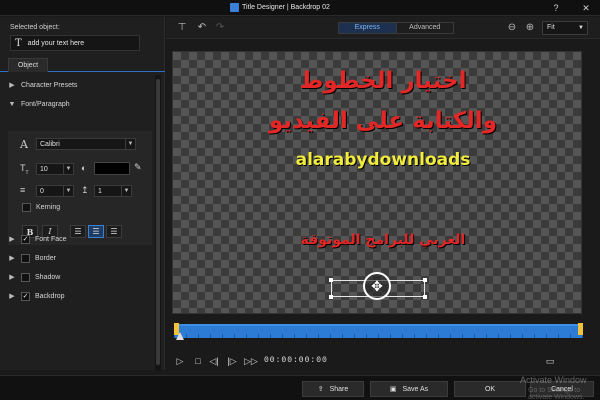 The height and width of the screenshot is (400, 600). What do you see at coordinates (383, 121) in the screenshot?
I see `canvas-title-line-2: والكتابة على الفيديو` at bounding box center [383, 121].